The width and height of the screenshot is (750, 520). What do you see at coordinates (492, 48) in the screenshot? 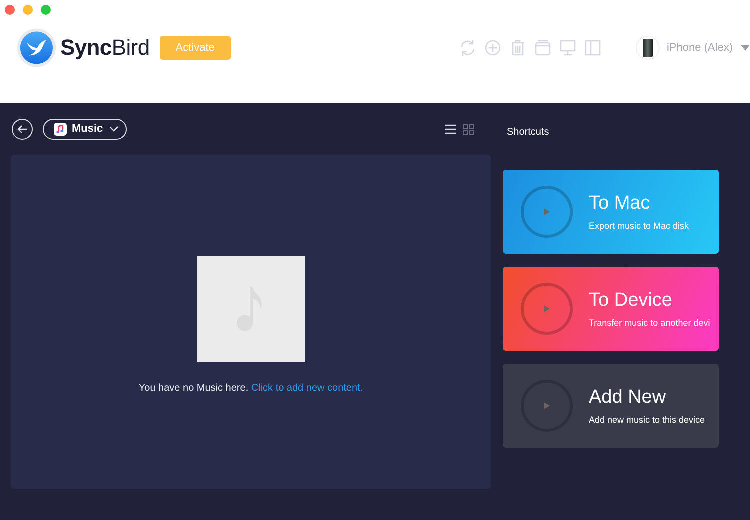
I see `add-icon` at bounding box center [492, 48].